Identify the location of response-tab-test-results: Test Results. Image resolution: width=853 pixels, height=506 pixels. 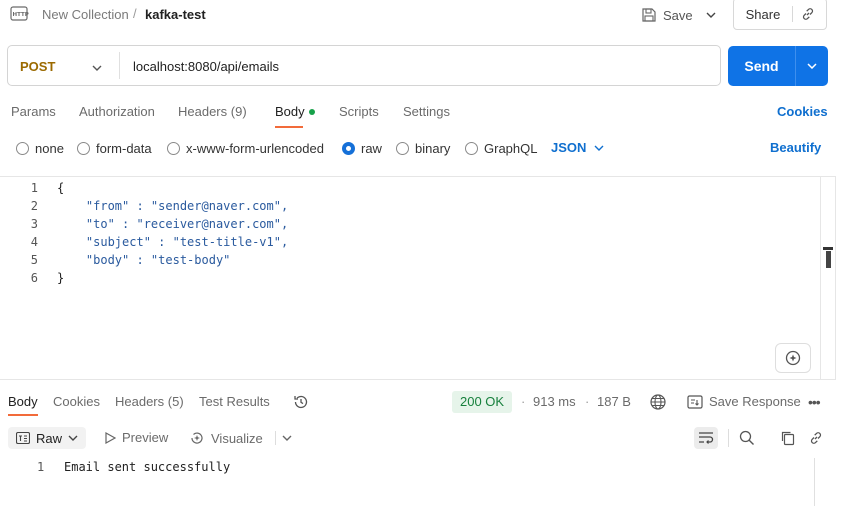
(234, 401).